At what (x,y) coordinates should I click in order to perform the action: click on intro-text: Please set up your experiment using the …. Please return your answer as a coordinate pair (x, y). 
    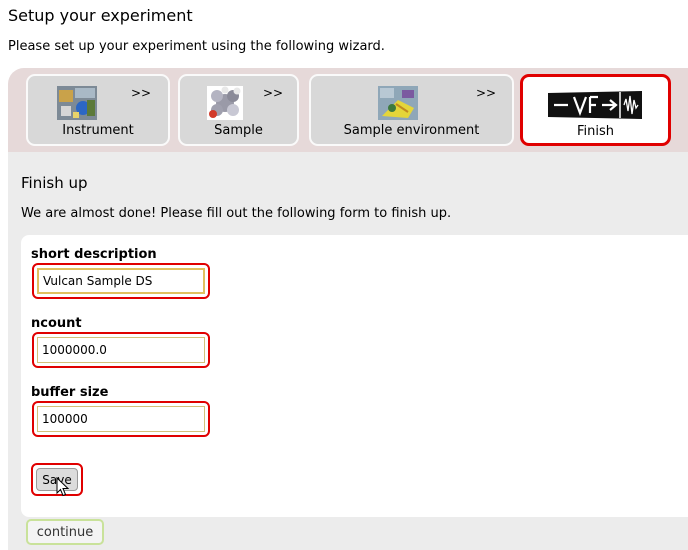
    Looking at the image, I should click on (196, 46).